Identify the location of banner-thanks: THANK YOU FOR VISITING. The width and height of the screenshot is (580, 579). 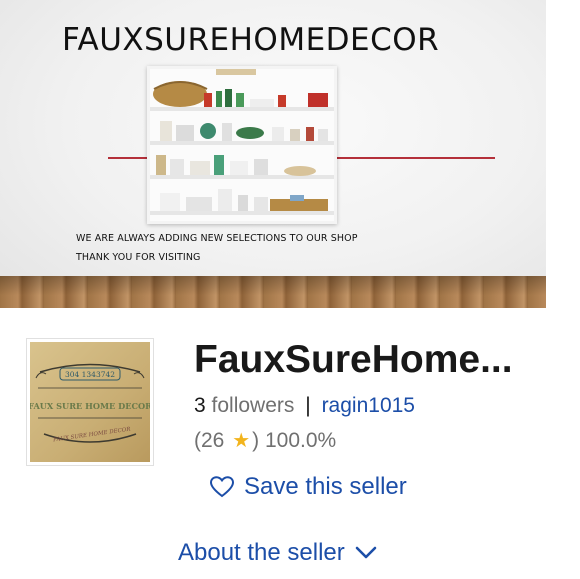
(138, 257).